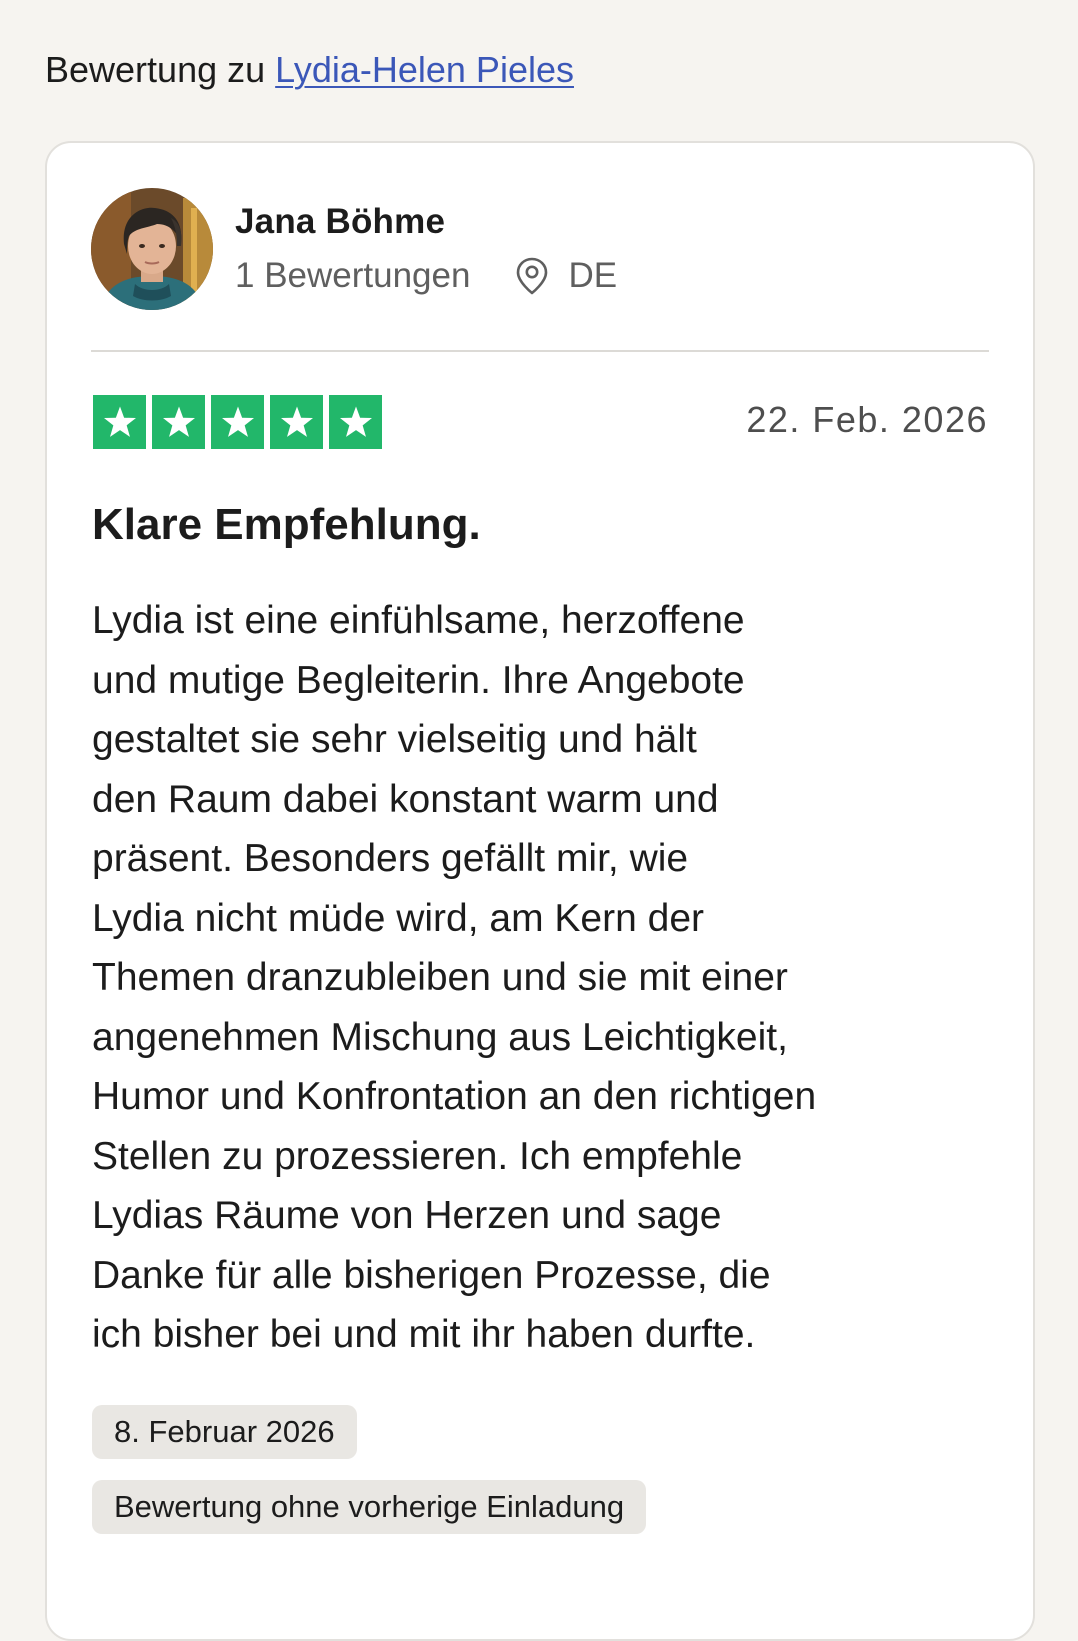 This screenshot has height=1641, width=1078. I want to click on reviewer-section: Jana Böhme 1 Bewertungen DE, so click(354, 249).